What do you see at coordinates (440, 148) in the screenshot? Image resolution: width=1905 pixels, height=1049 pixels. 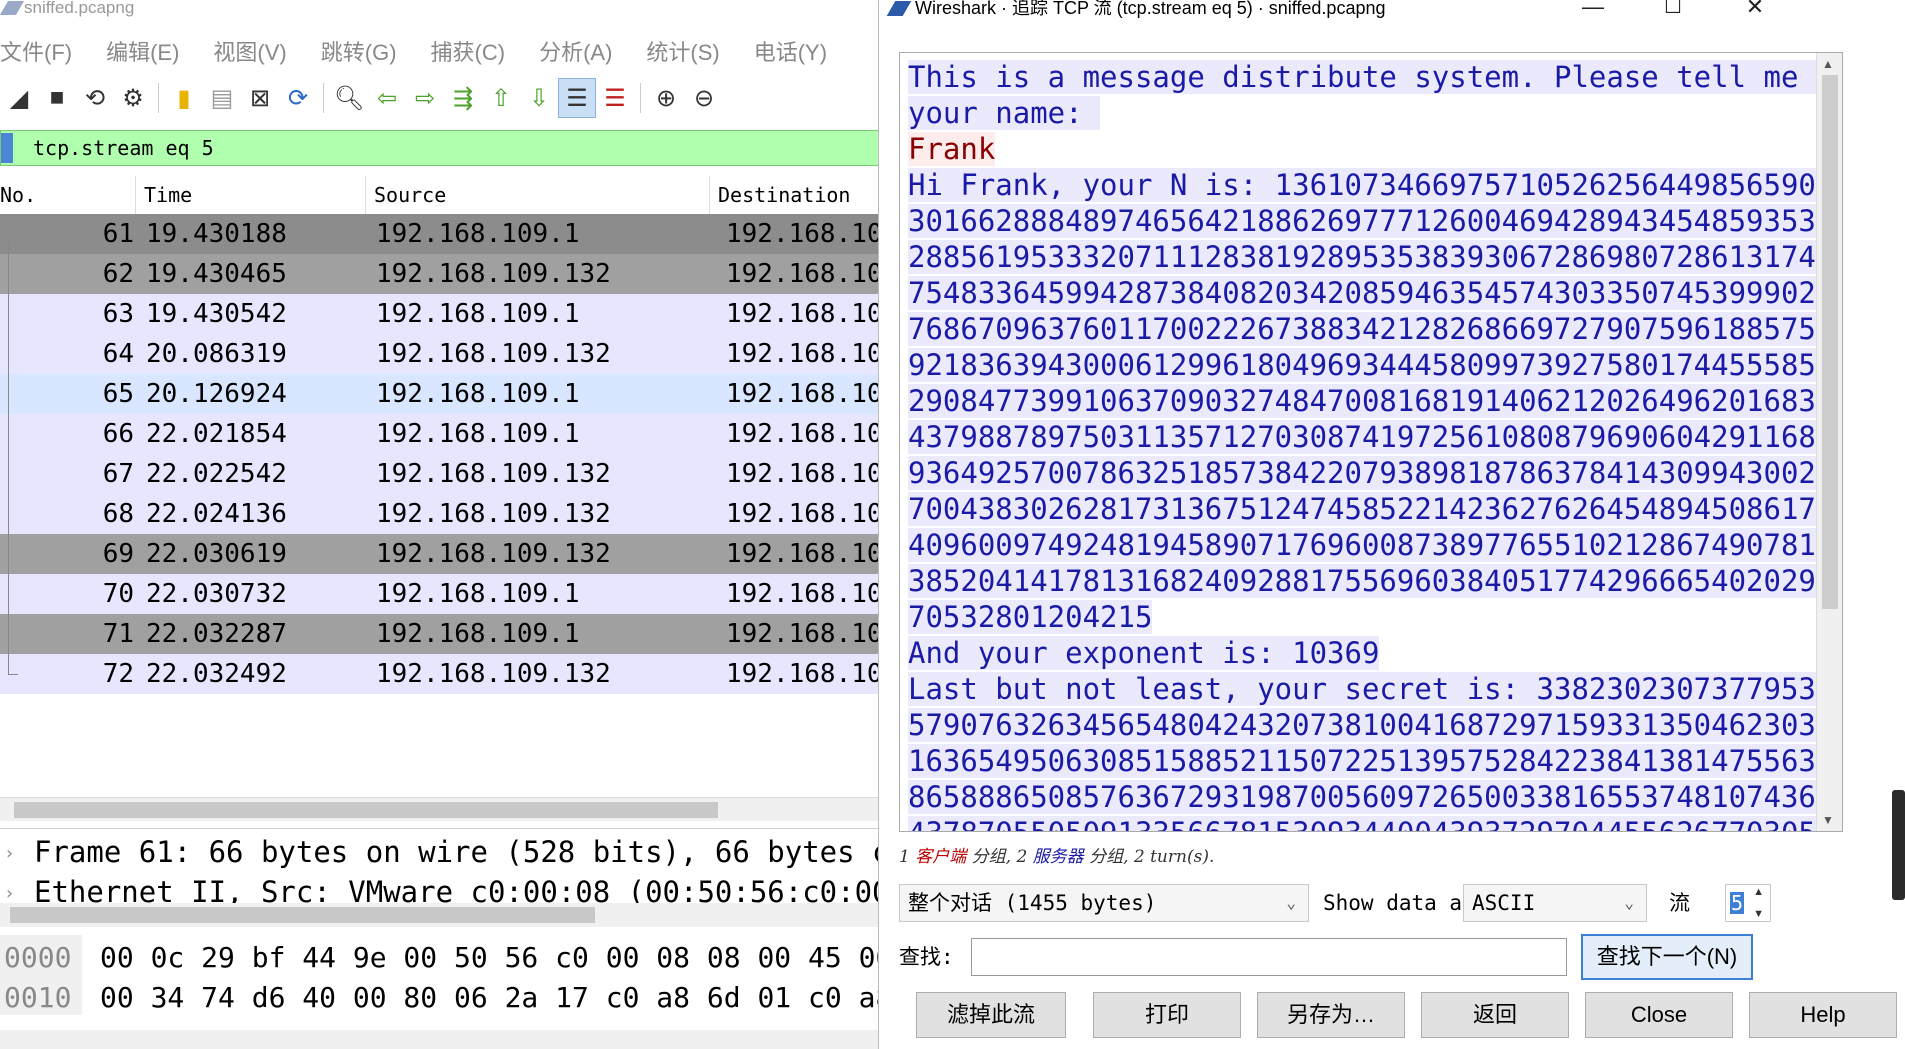 I see `display-filter-input: tcp.stream eq 5` at bounding box center [440, 148].